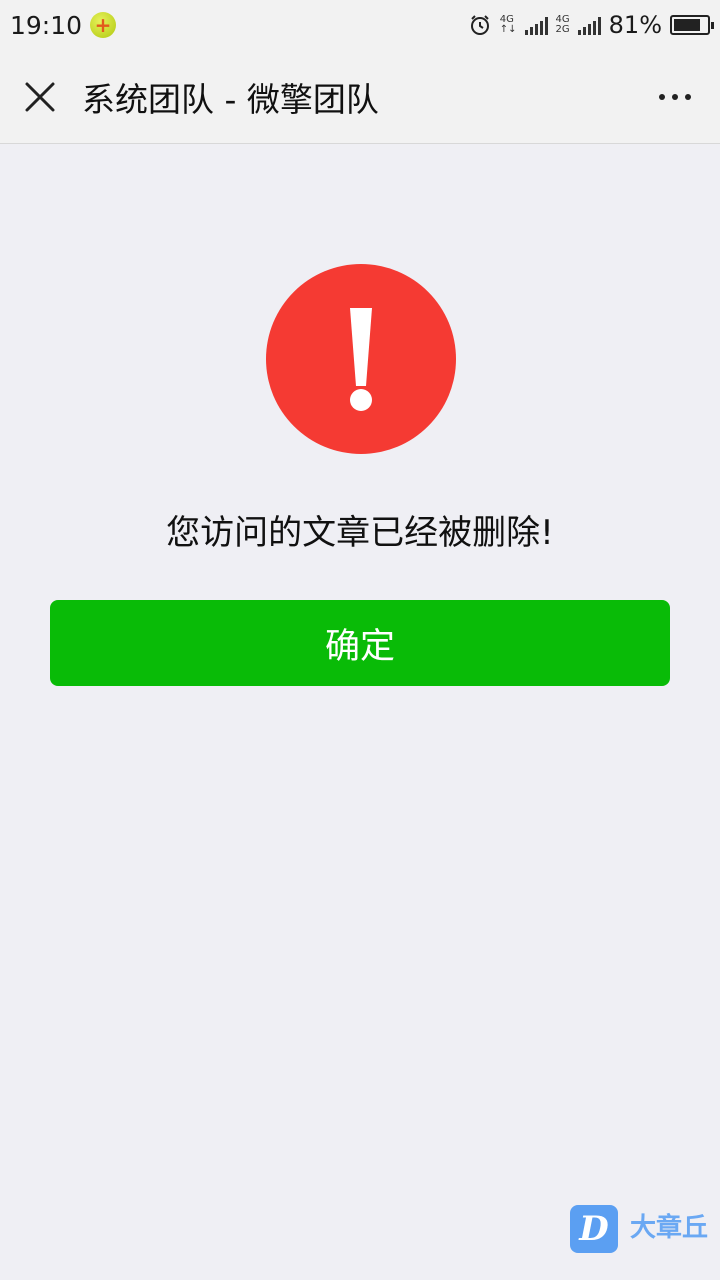  I want to click on close-button, so click(40, 97).